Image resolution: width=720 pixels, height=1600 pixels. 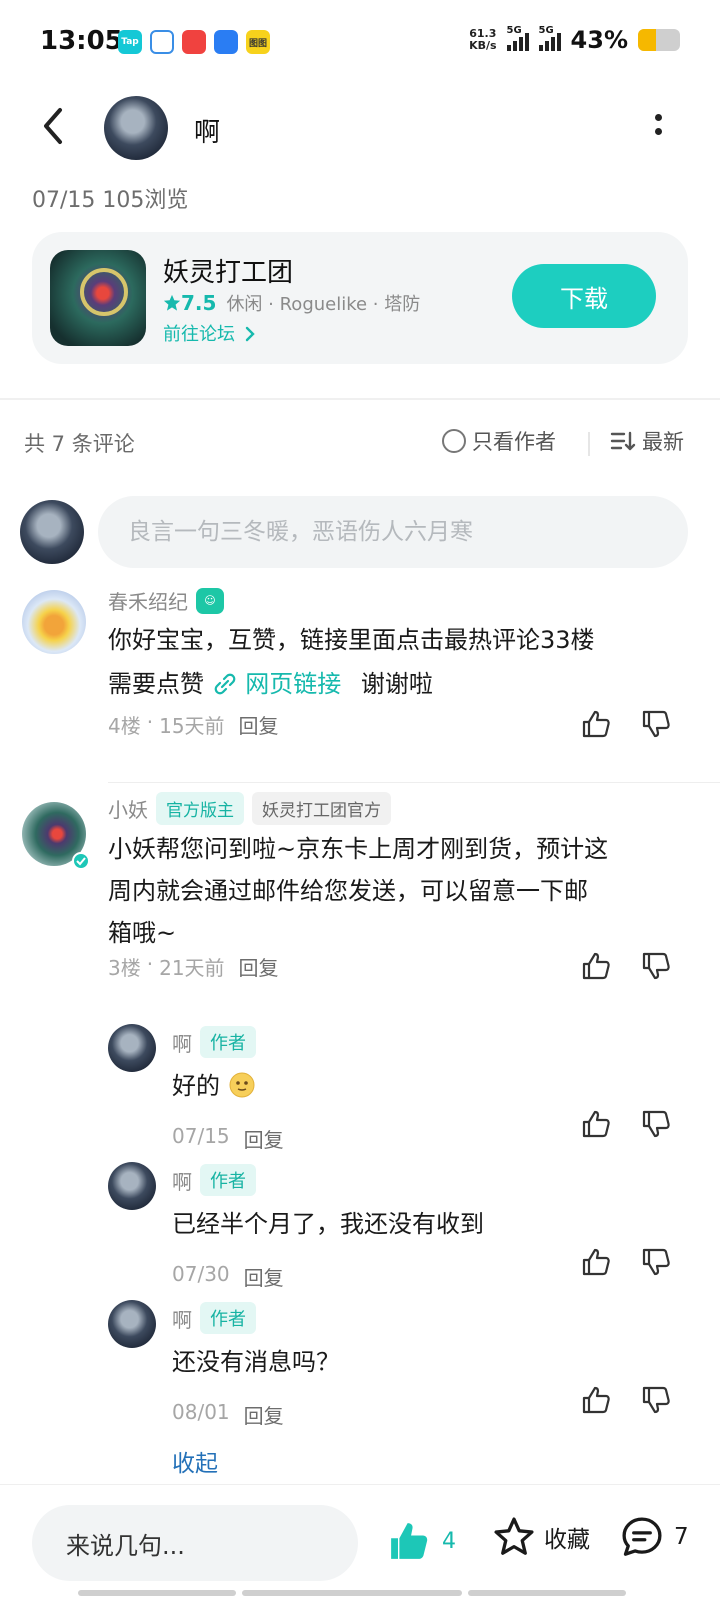 I want to click on comment-text: 你好宝宝，互赞，链接里面点击最热评论33楼 需要点赞 网页链接 谢谢啦, so click(x=398, y=662).